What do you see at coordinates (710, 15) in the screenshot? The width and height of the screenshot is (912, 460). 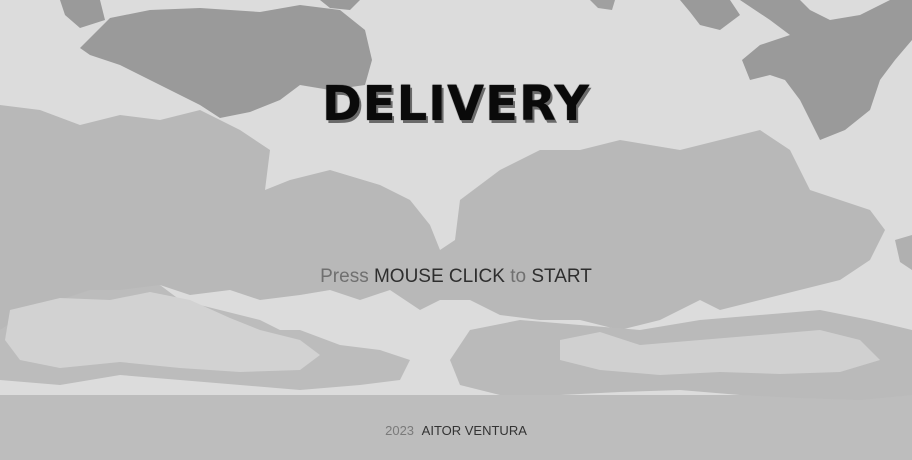 I see `island-northeast` at bounding box center [710, 15].